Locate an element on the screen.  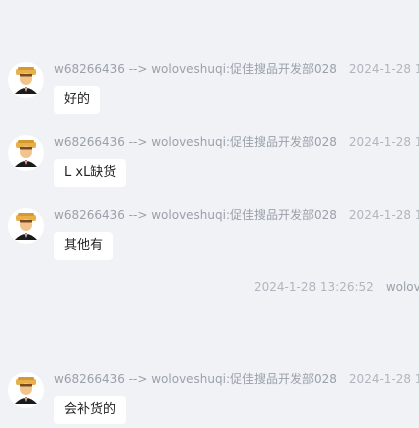
message-bubble: L xL缺货 is located at coordinates (90, 173).